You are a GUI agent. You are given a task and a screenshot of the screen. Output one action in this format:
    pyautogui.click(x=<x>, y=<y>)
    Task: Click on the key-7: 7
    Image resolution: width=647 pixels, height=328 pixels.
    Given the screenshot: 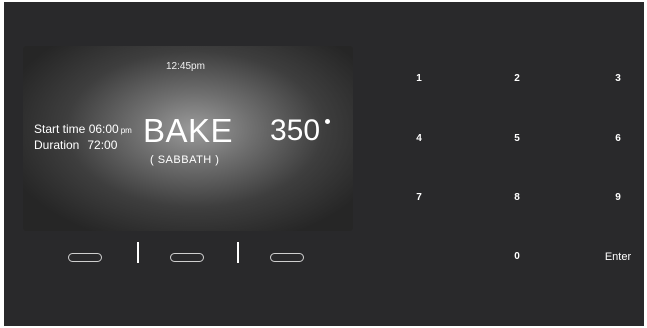 What is the action you would take?
    pyautogui.click(x=419, y=198)
    